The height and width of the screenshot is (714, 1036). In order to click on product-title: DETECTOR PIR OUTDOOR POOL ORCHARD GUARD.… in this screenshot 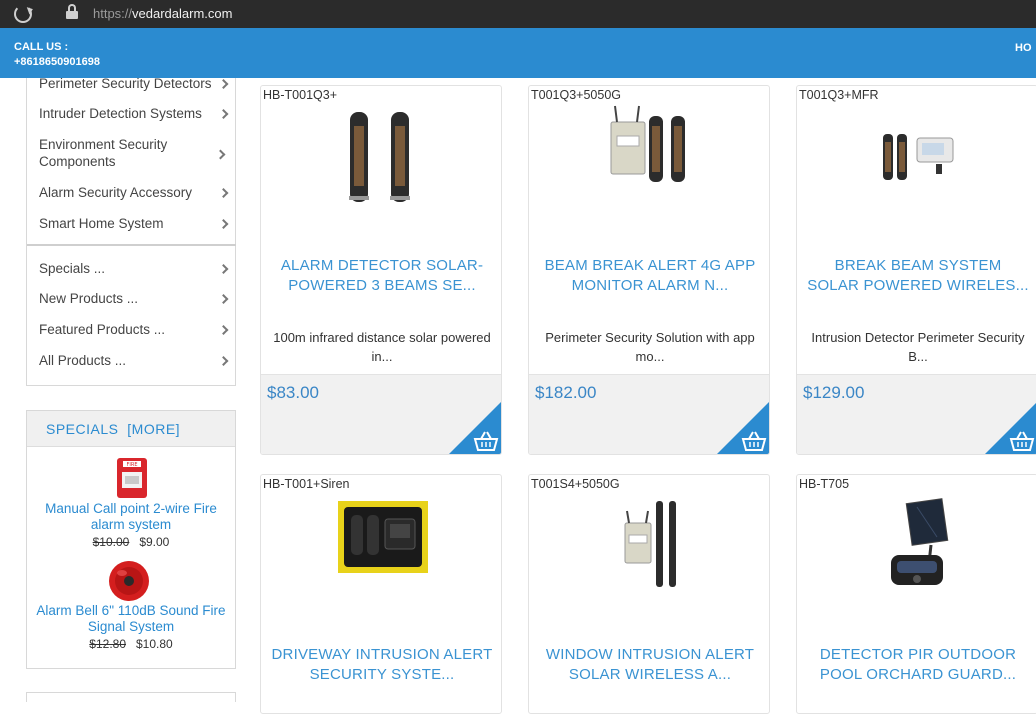, I will do `click(918, 665)`.